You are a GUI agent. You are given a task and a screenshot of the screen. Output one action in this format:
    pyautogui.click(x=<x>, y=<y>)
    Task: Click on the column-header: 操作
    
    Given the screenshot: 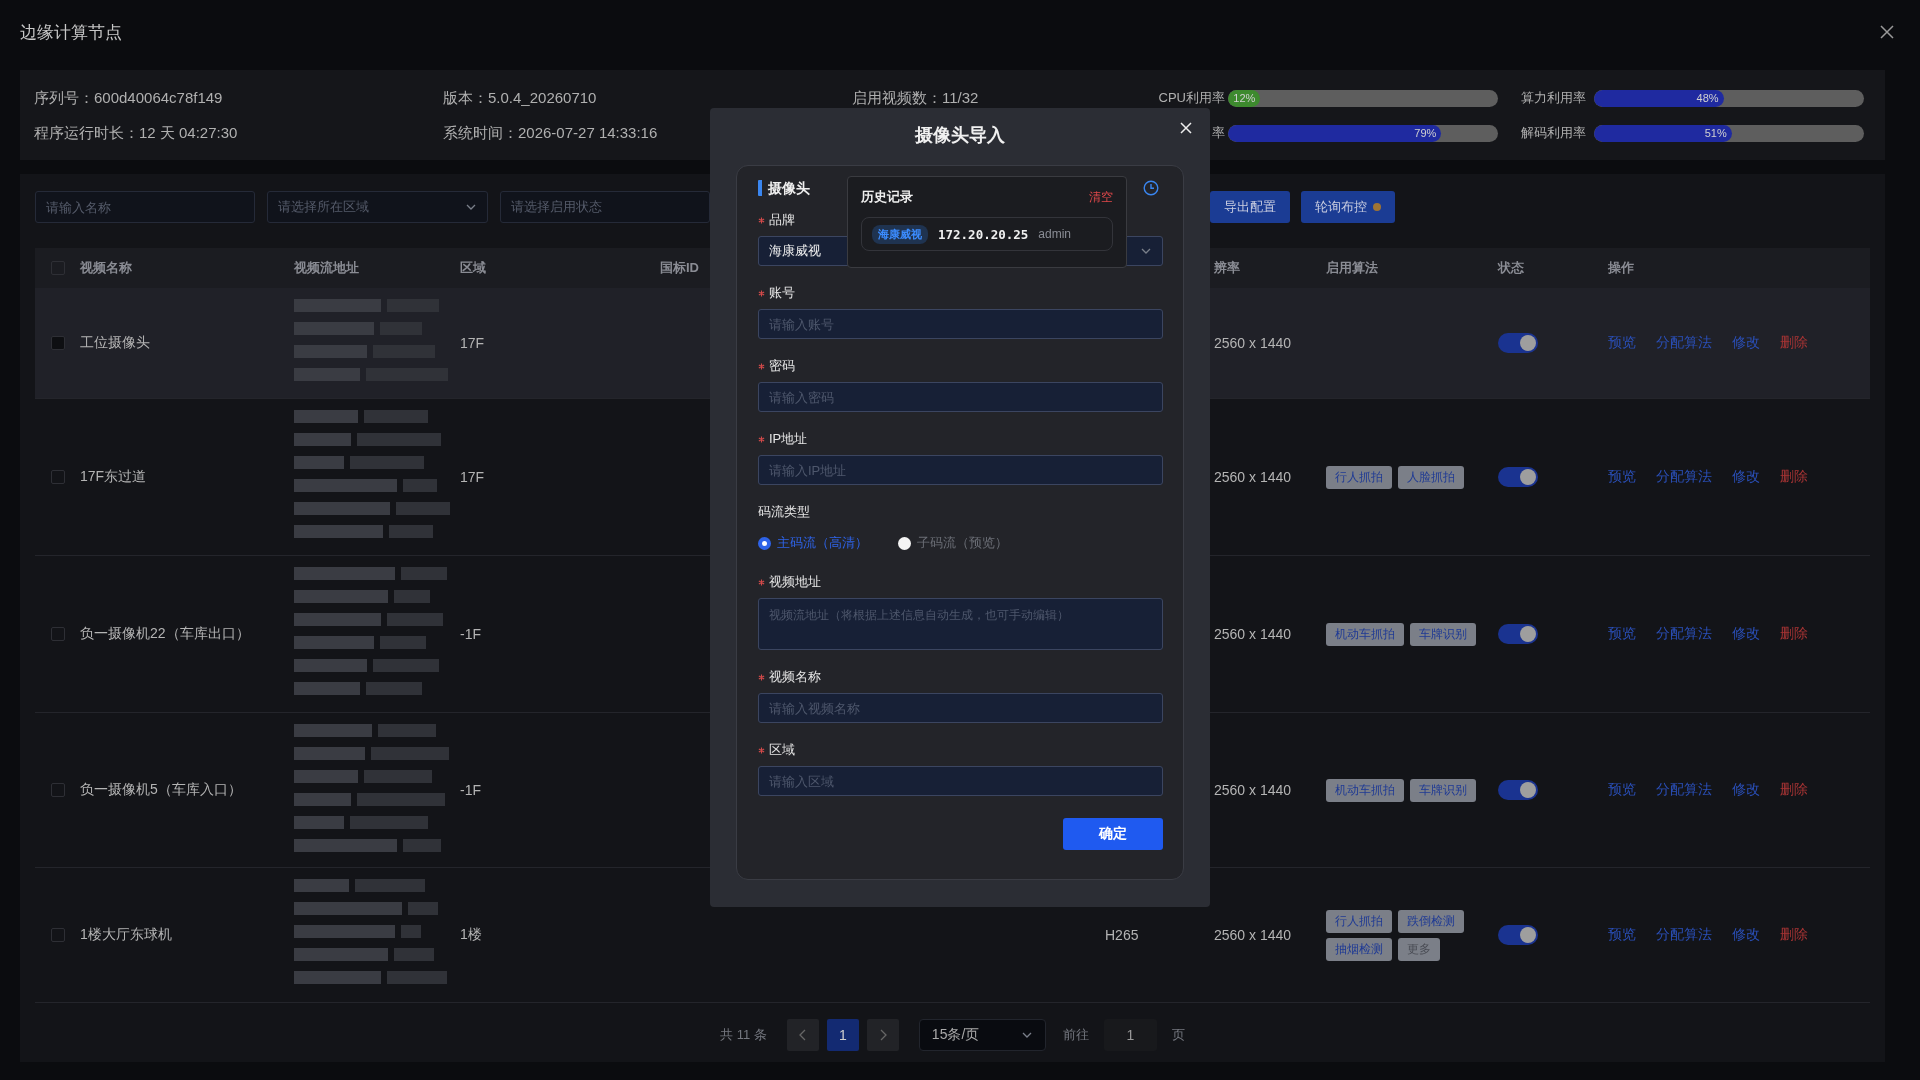 What is the action you would take?
    pyautogui.click(x=1620, y=268)
    